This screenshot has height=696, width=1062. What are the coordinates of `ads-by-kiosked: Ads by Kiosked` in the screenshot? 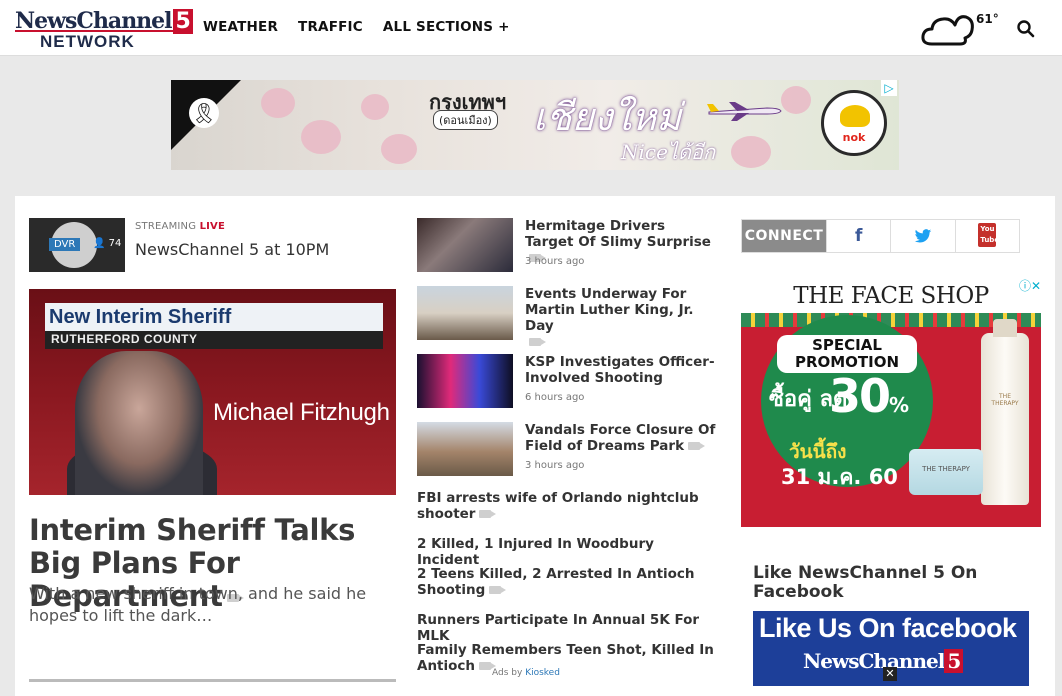 It's located at (526, 673).